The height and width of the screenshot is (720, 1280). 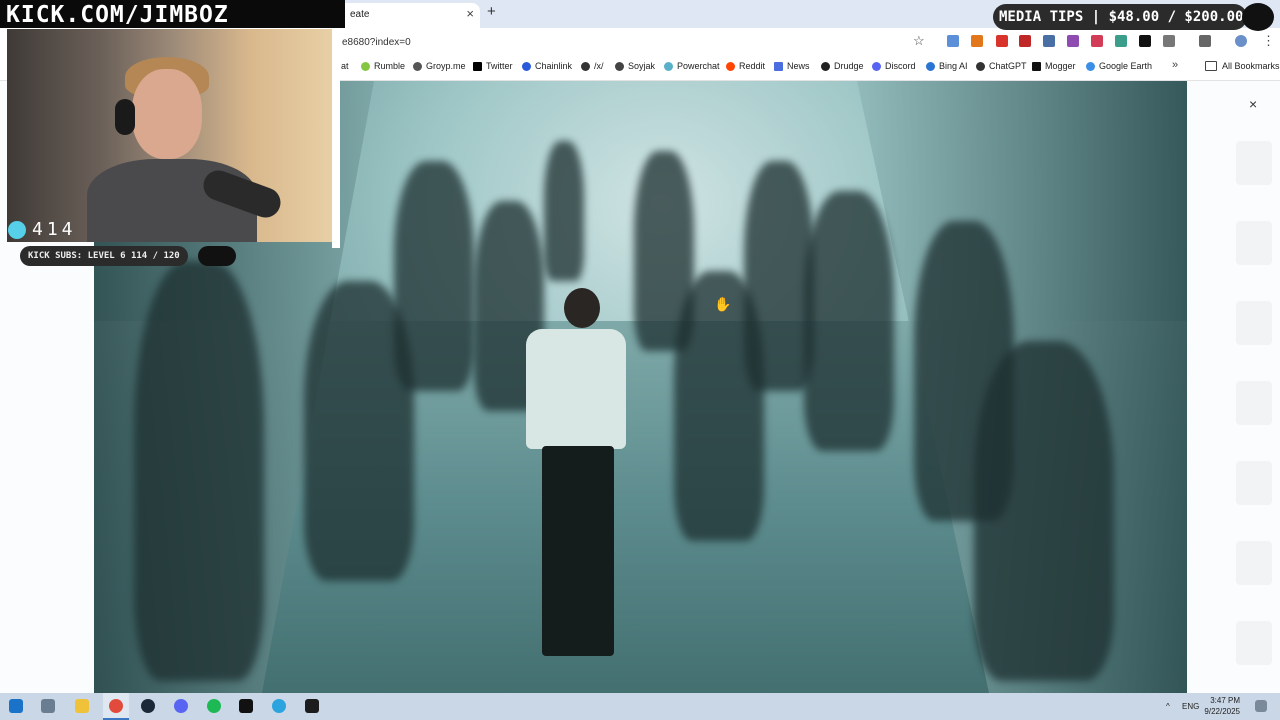 I want to click on windows-start-icon, so click(x=16, y=706).